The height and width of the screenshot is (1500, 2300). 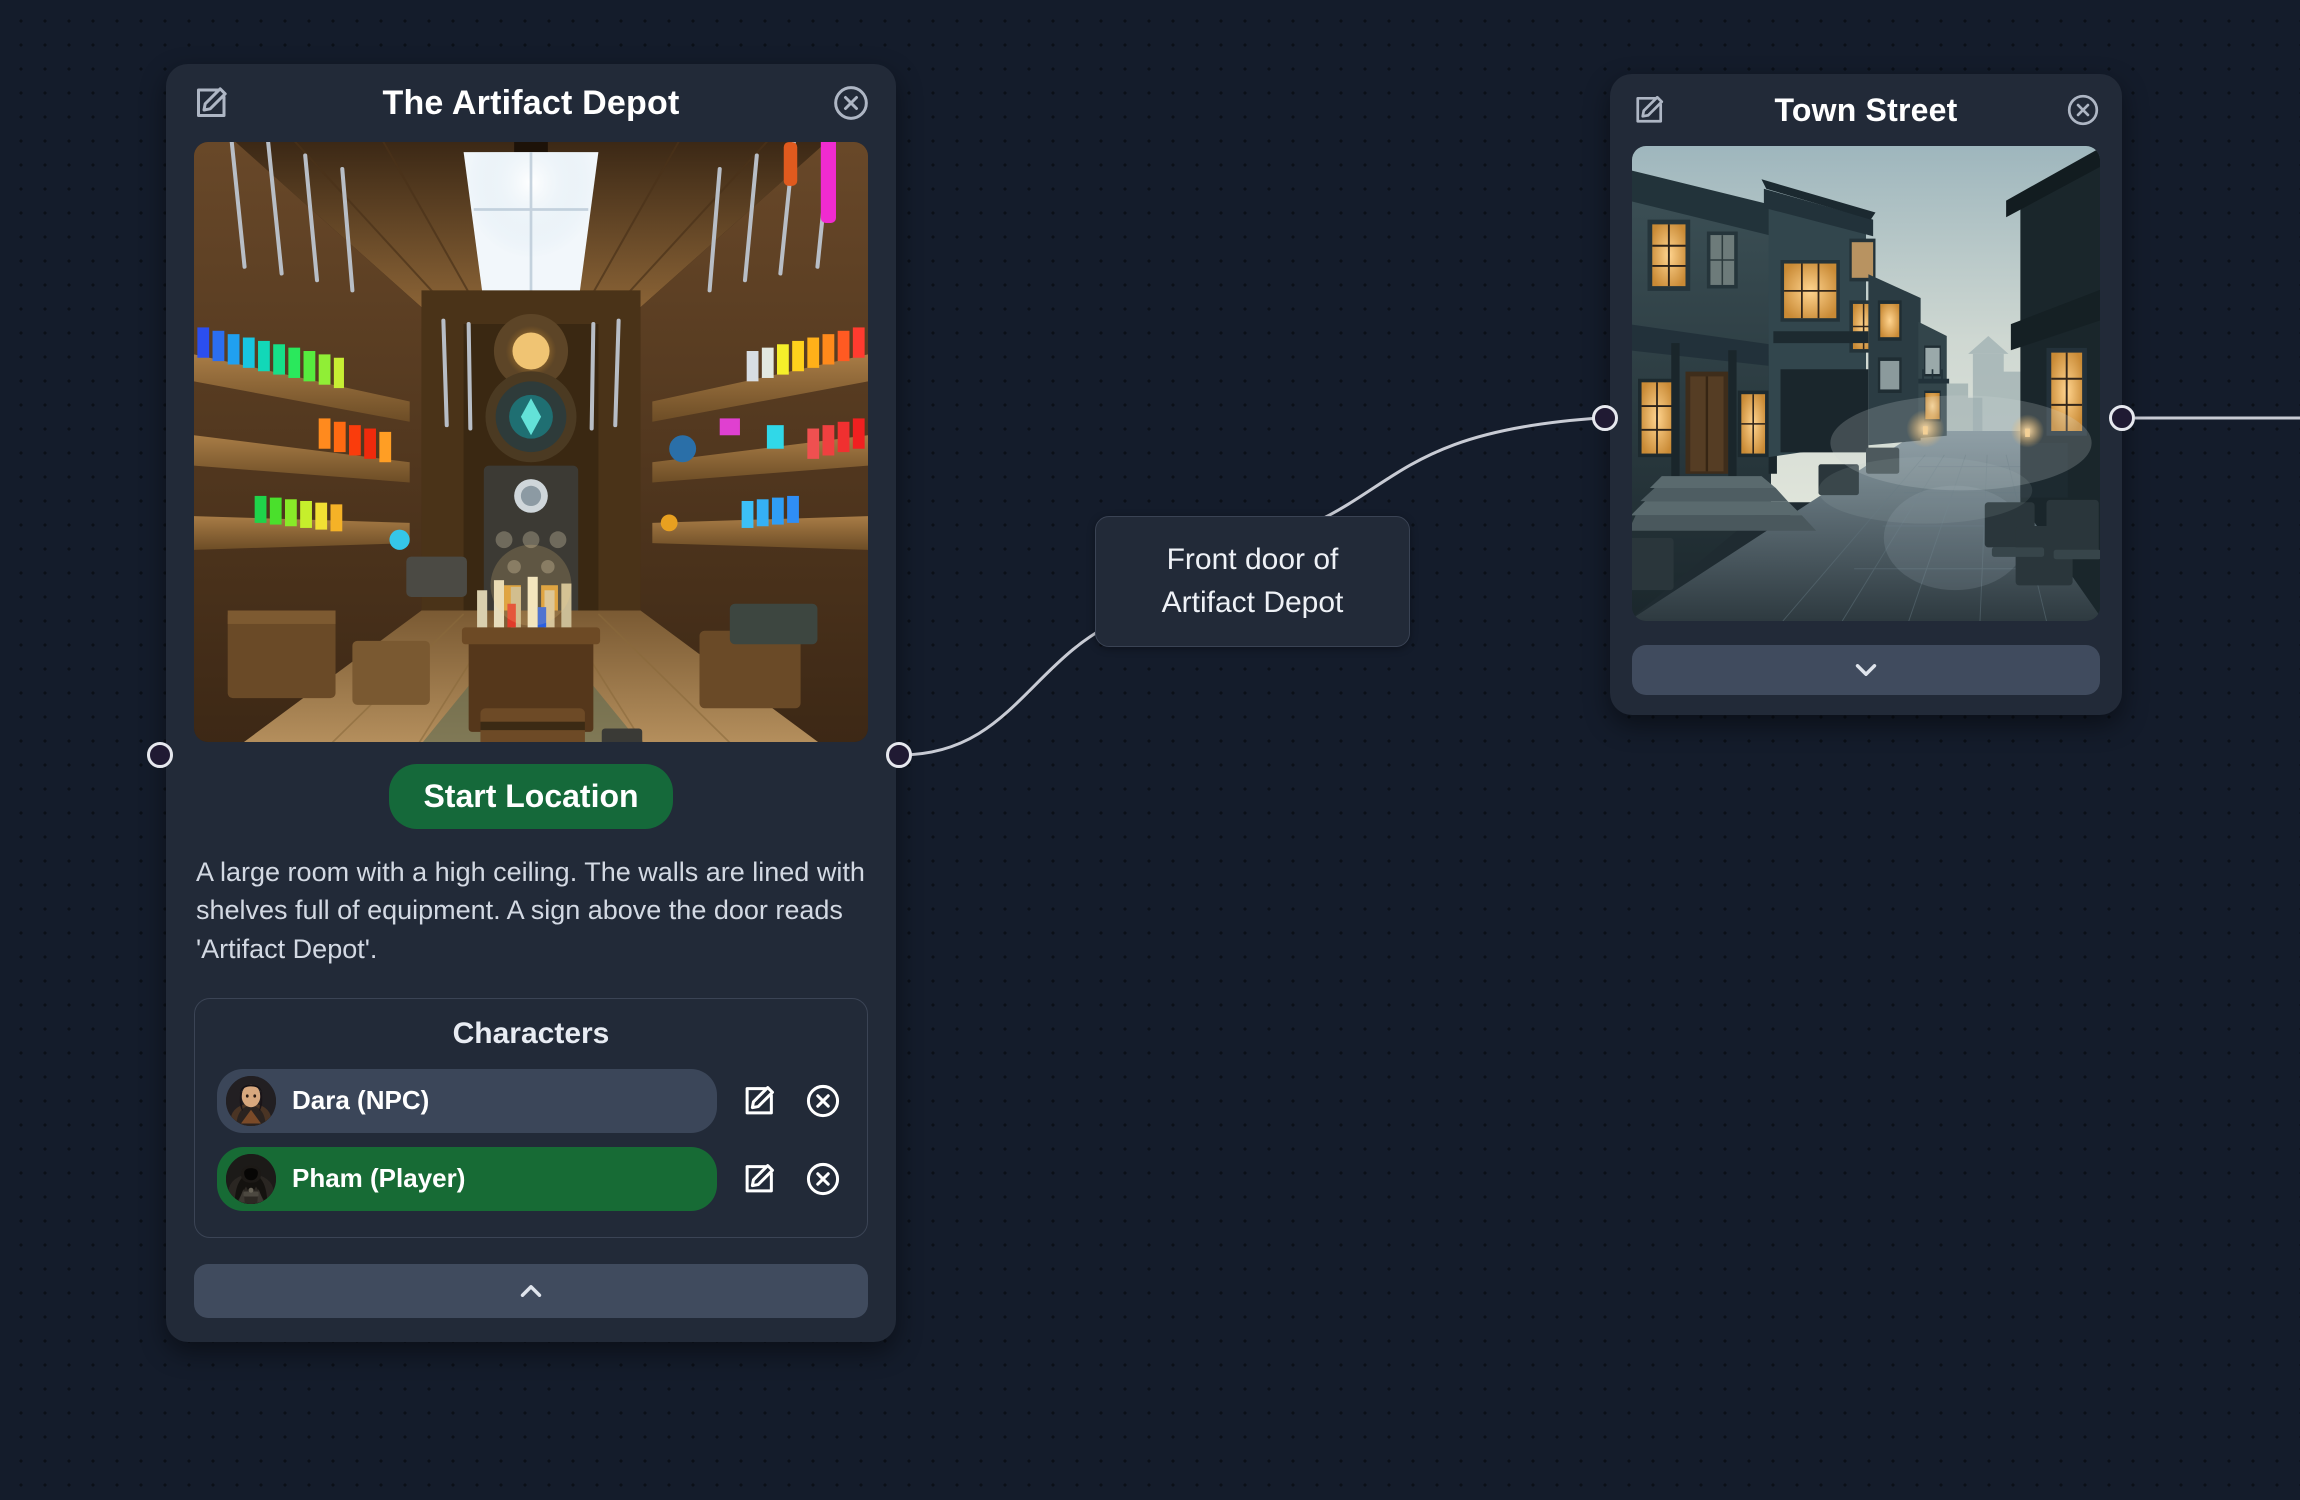 I want to click on character-row: Pham (Player), so click(x=531, y=1178).